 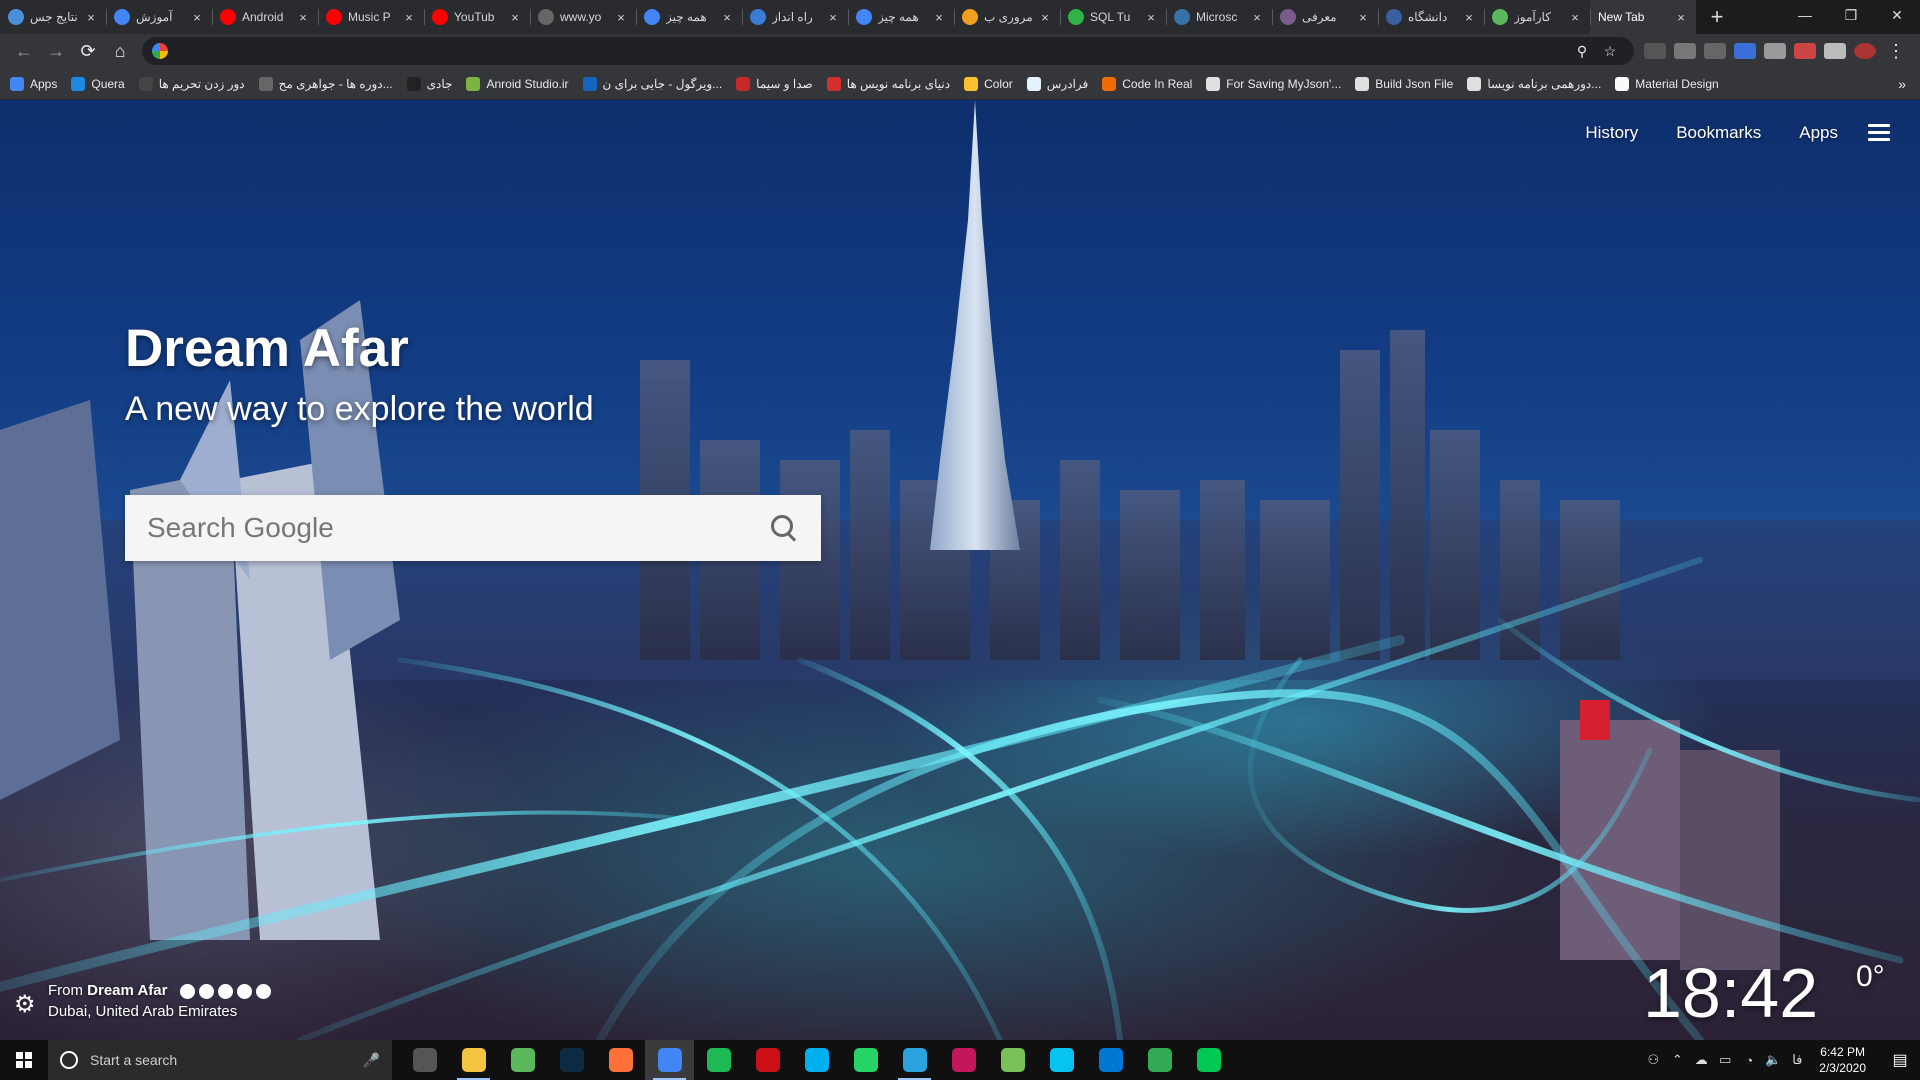 I want to click on firefox-taskbar-button, so click(x=620, y=1060).